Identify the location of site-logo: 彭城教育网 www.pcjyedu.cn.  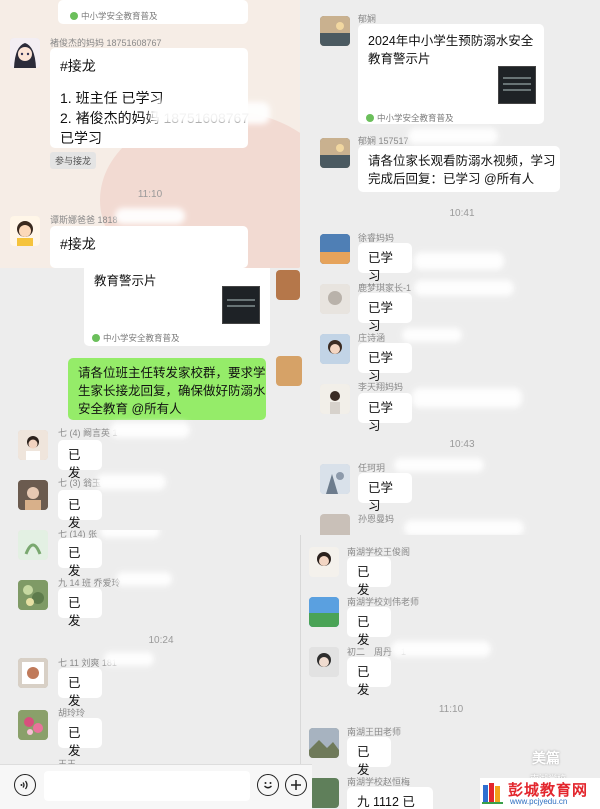
(540, 793).